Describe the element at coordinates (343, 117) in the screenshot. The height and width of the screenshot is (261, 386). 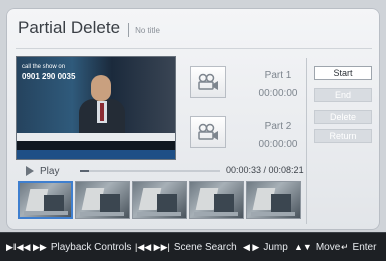
I see `delete-button: Delete` at that location.